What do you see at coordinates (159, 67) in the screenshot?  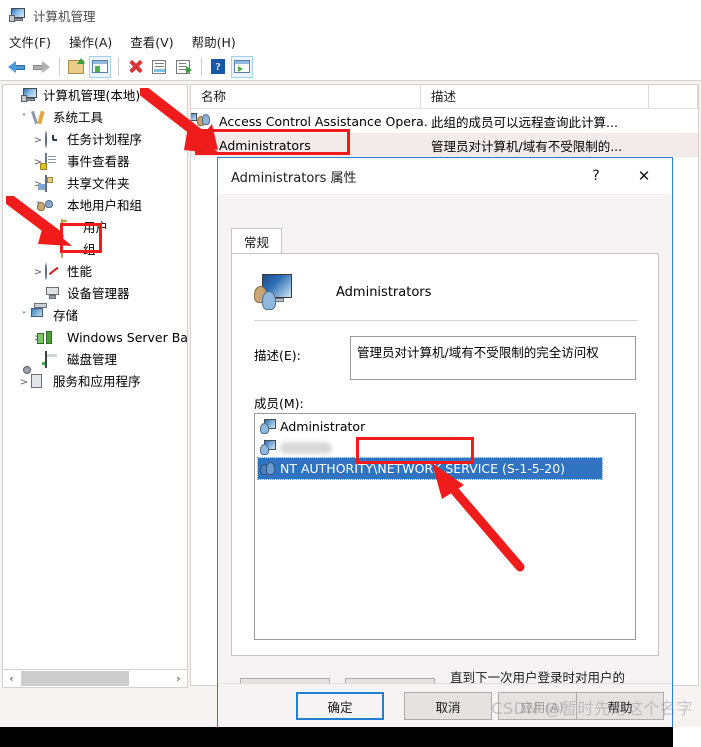 I see `properties-icon` at bounding box center [159, 67].